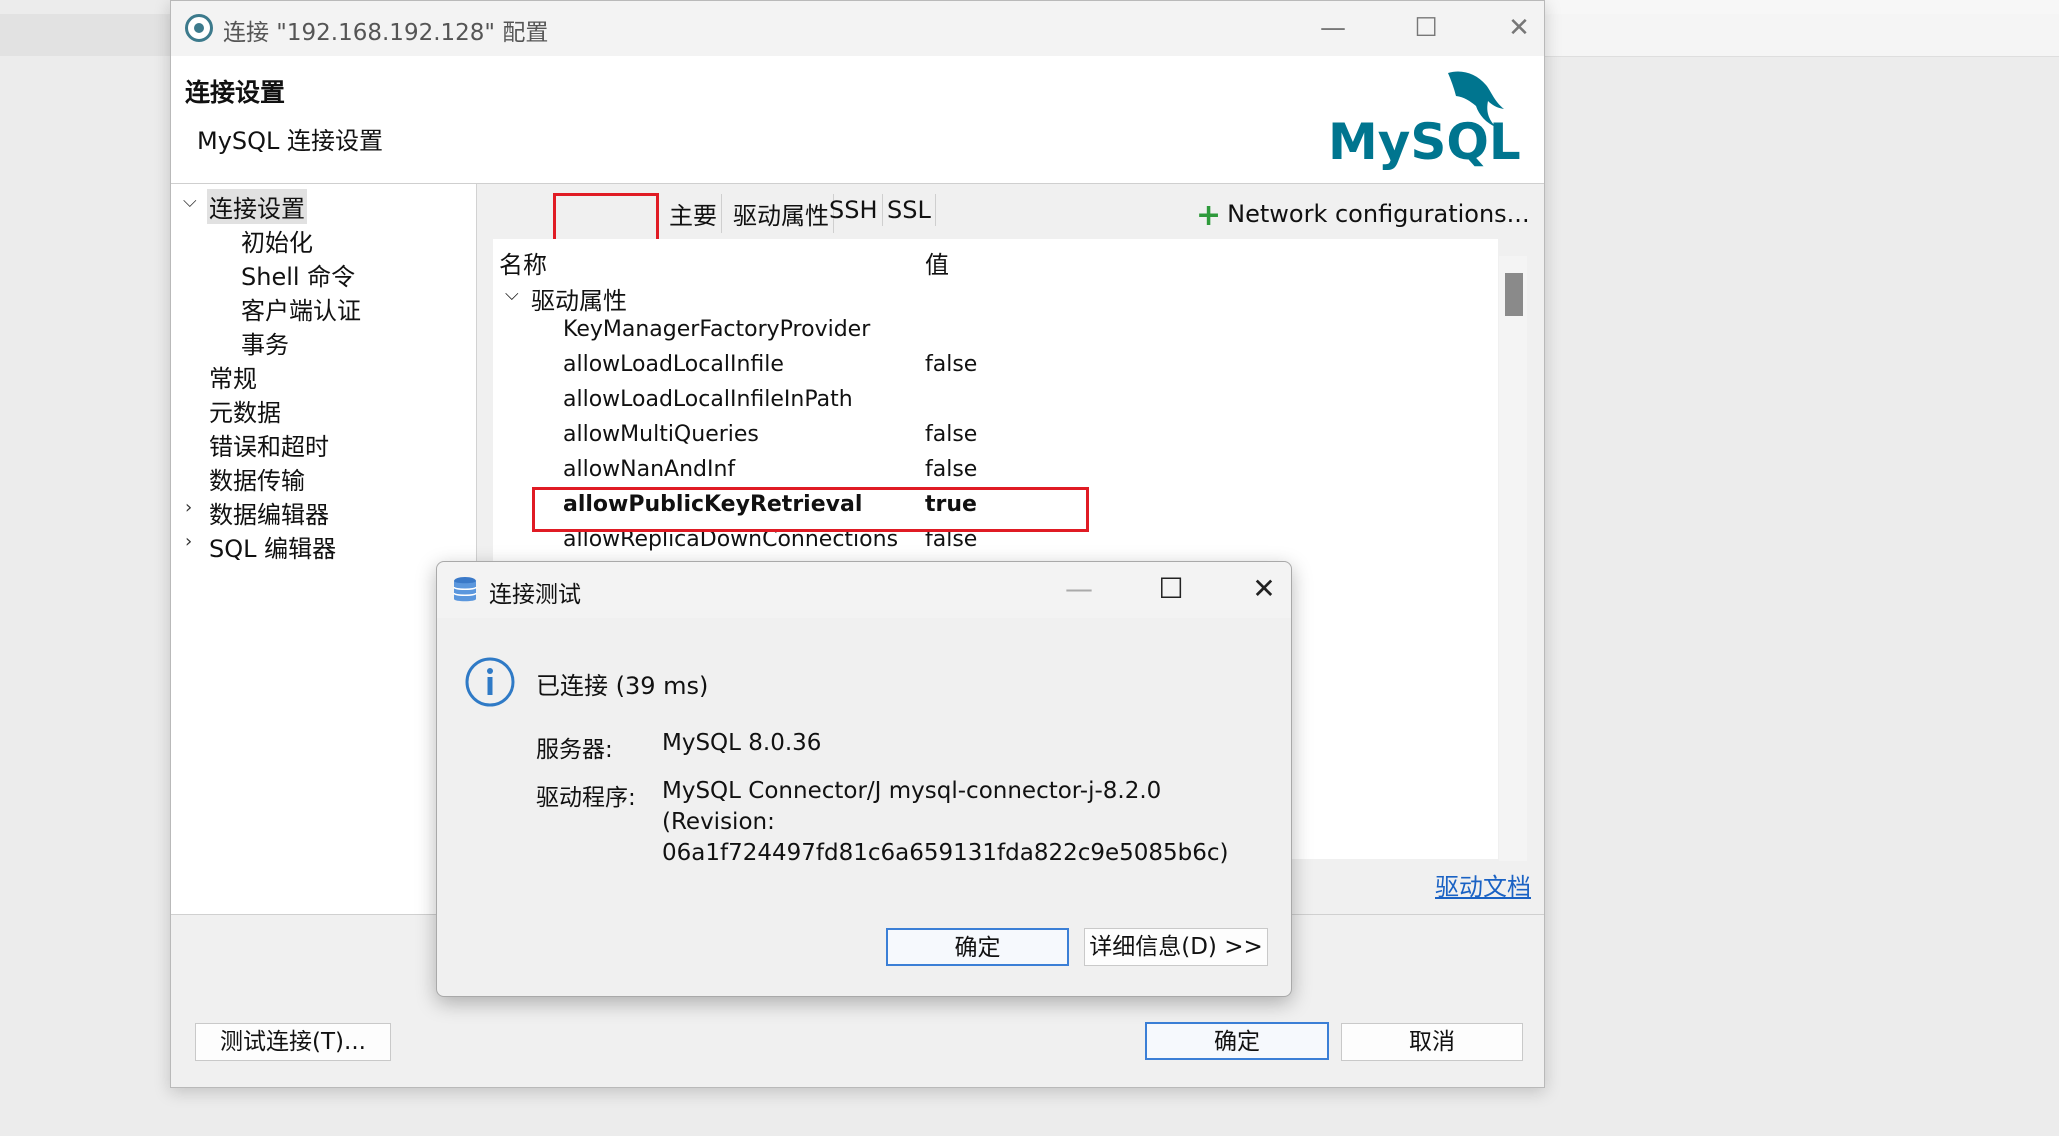 The width and height of the screenshot is (2059, 1136). I want to click on property-name: allowLoadLocalInfileInPath, so click(708, 399).